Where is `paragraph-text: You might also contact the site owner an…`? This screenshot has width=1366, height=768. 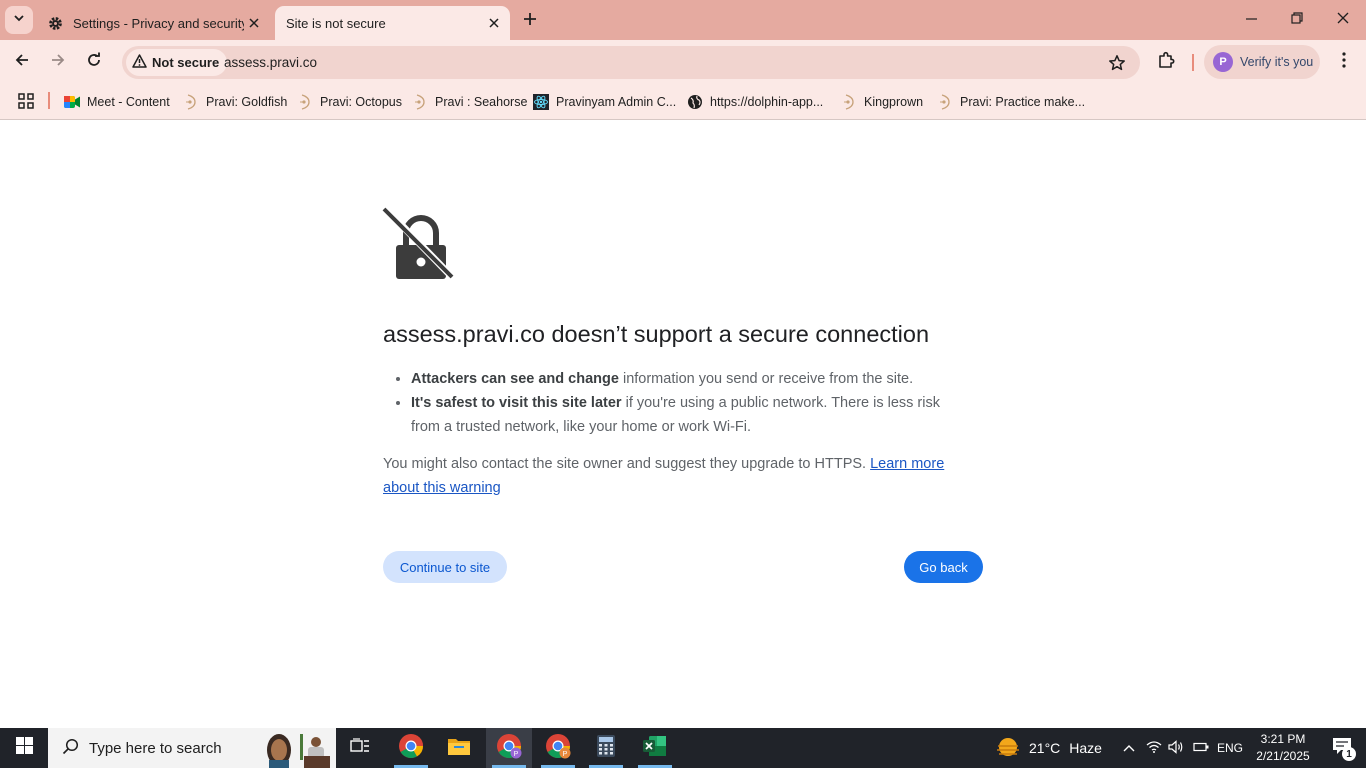
paragraph-text: You might also contact the site owner an… is located at coordinates (627, 464).